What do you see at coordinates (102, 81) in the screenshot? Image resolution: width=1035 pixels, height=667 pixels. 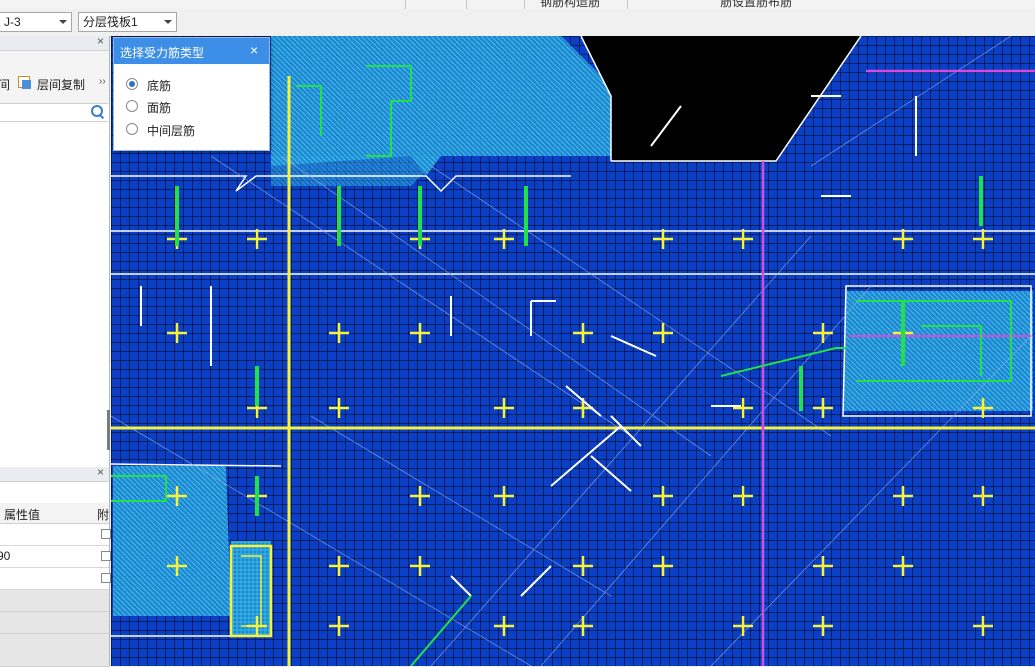 I see `more-tools-icon: ››` at bounding box center [102, 81].